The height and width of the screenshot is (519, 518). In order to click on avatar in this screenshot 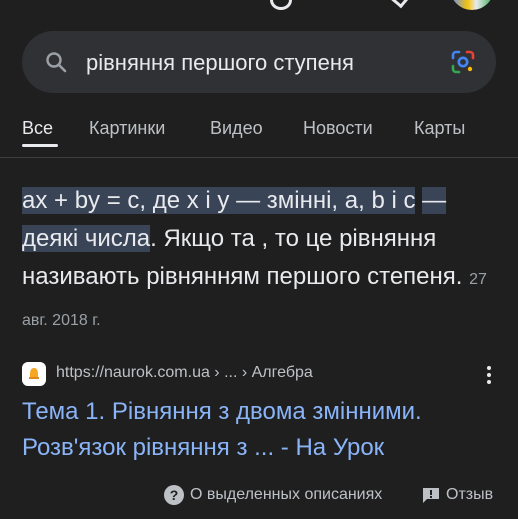, I will do `click(472, 5)`.